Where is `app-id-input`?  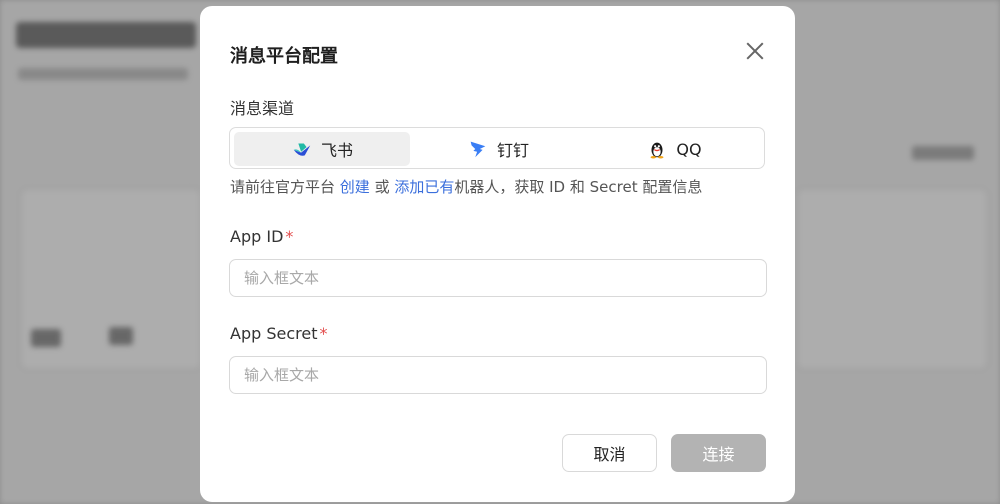
app-id-input is located at coordinates (498, 278).